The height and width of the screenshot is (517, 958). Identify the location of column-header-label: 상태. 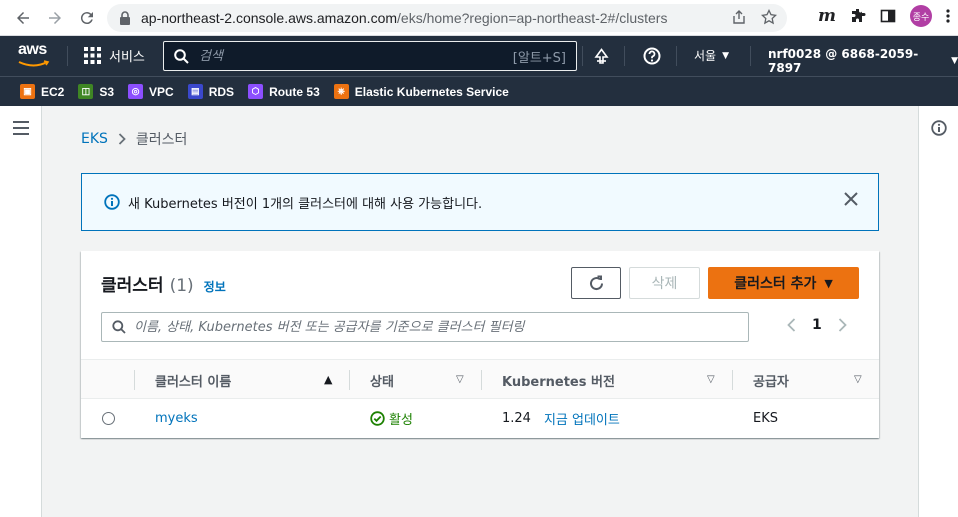
(382, 382).